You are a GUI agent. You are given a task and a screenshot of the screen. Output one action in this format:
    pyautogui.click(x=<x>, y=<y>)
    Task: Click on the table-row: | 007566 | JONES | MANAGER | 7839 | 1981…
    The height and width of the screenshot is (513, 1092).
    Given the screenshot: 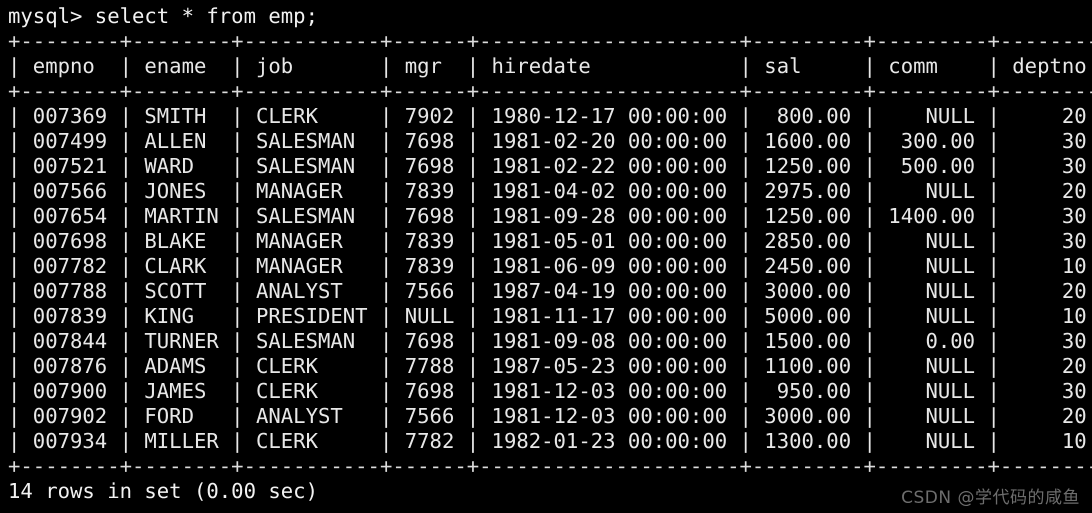 What is the action you would take?
    pyautogui.click(x=550, y=191)
    